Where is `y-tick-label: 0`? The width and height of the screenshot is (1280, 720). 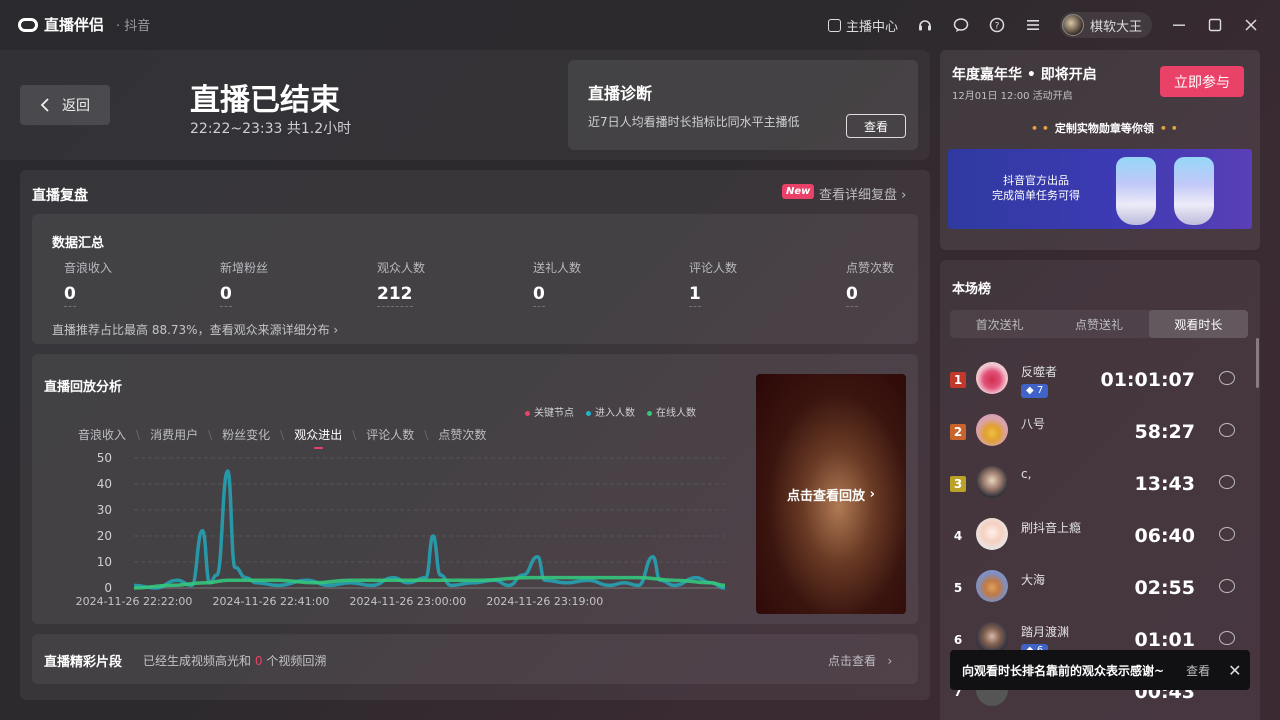
y-tick-label: 0 is located at coordinates (108, 588).